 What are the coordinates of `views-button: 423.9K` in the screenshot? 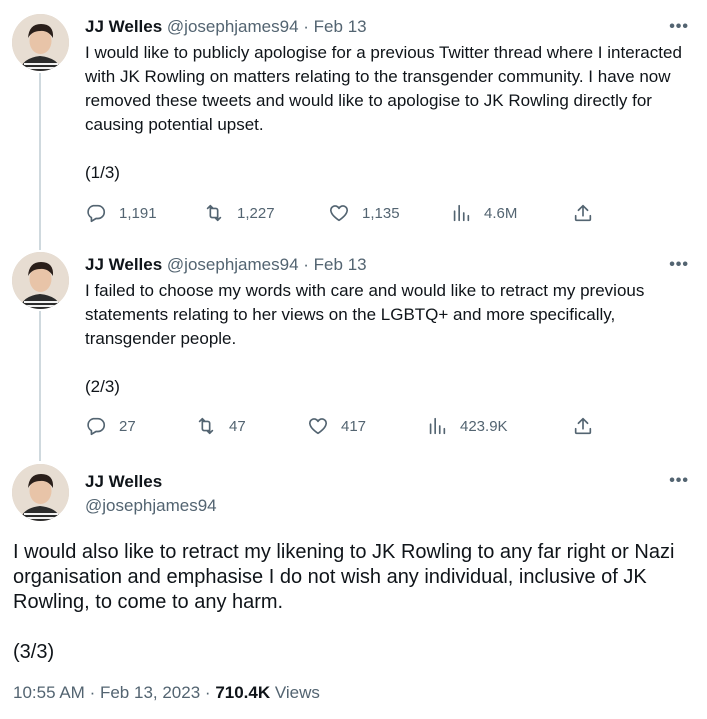 It's located at (467, 426).